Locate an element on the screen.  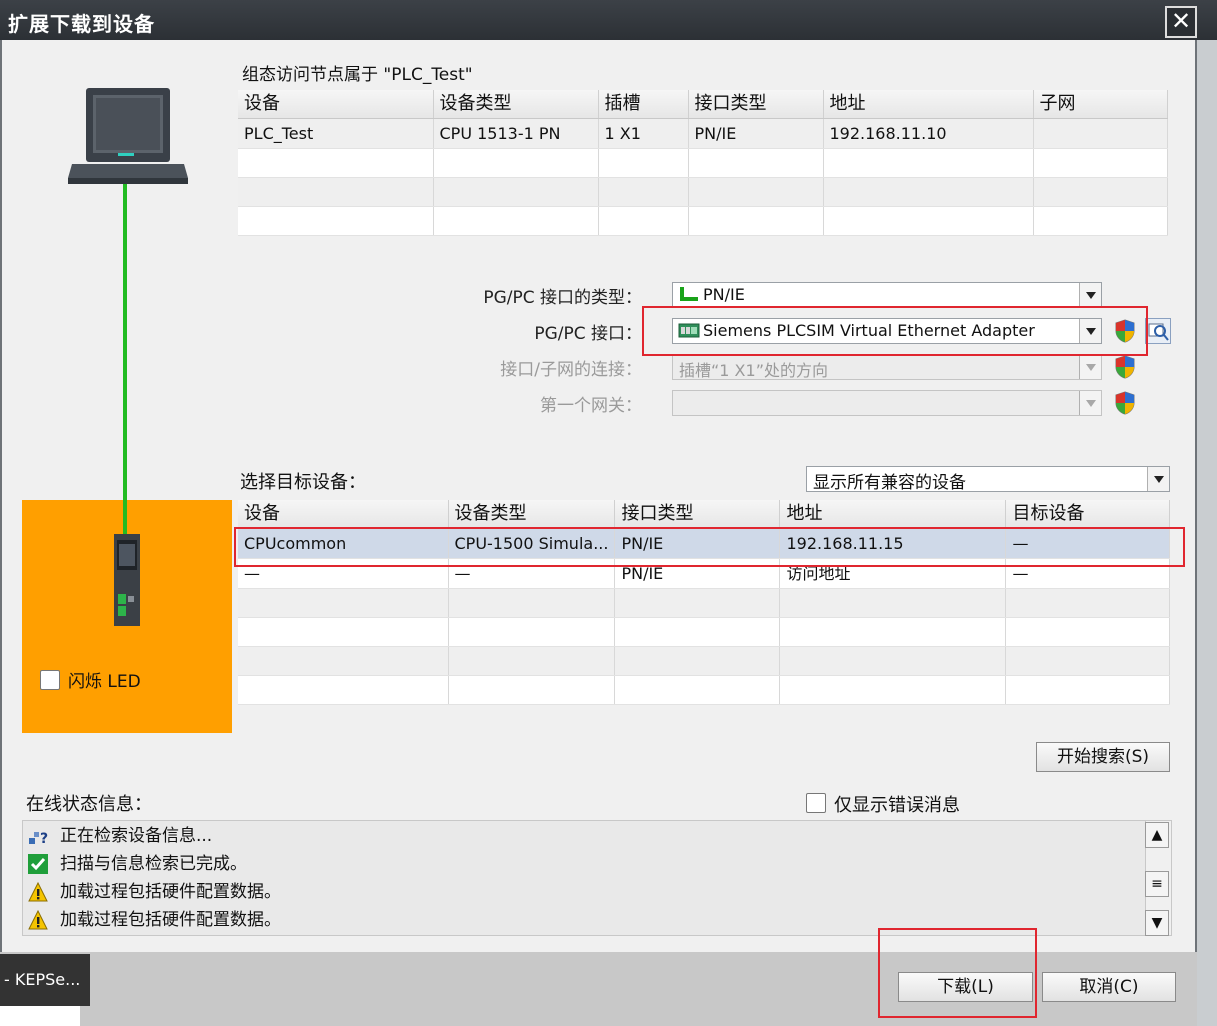
close-button: ✕ is located at coordinates (1181, 22).